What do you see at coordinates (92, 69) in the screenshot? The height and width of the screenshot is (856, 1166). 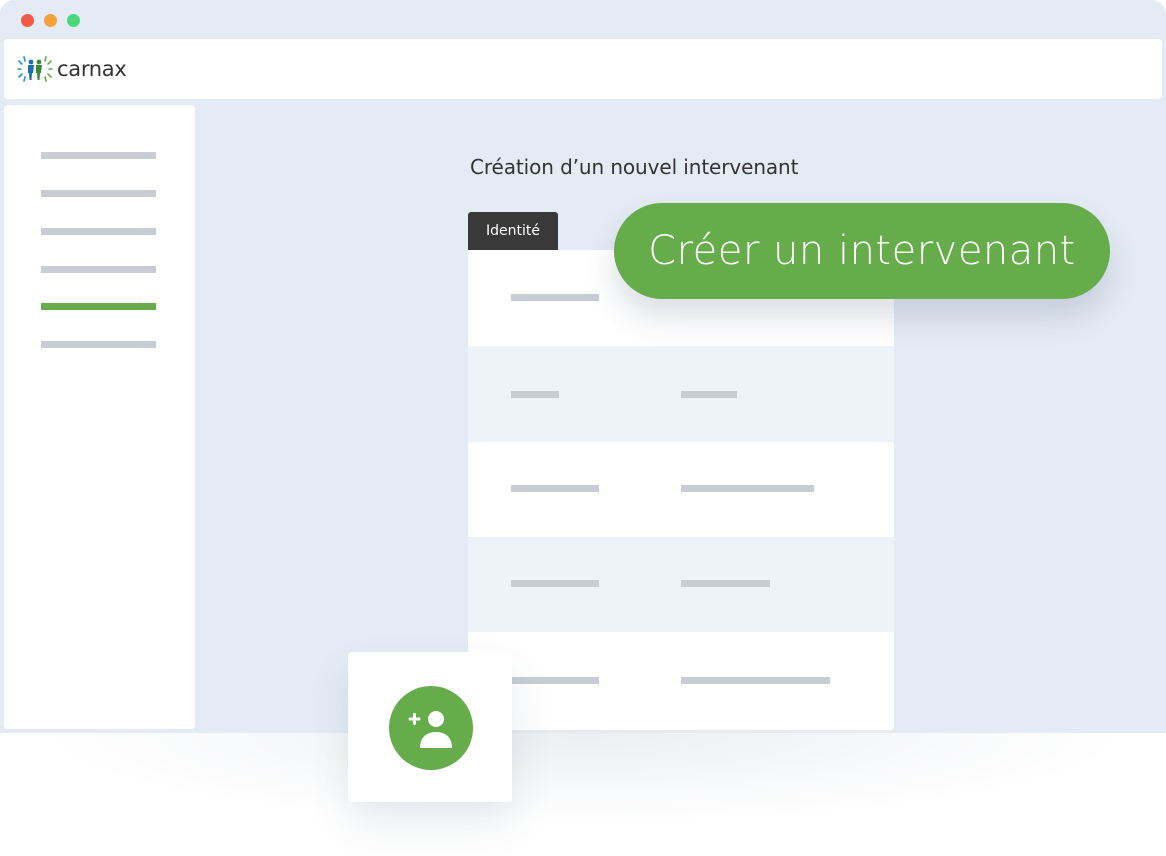 I see `logo-text: carnax` at bounding box center [92, 69].